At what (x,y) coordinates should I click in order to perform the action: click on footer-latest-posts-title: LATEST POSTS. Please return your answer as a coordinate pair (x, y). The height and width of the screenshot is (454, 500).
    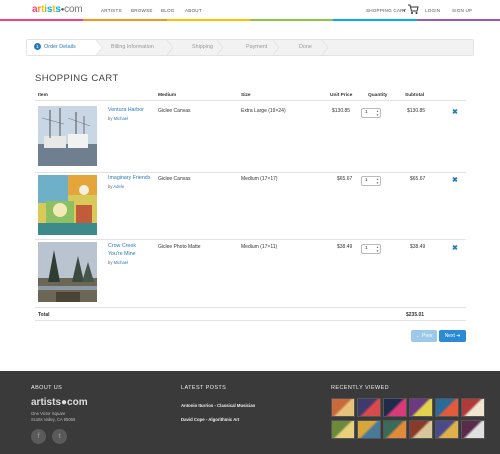
    Looking at the image, I should click on (204, 388).